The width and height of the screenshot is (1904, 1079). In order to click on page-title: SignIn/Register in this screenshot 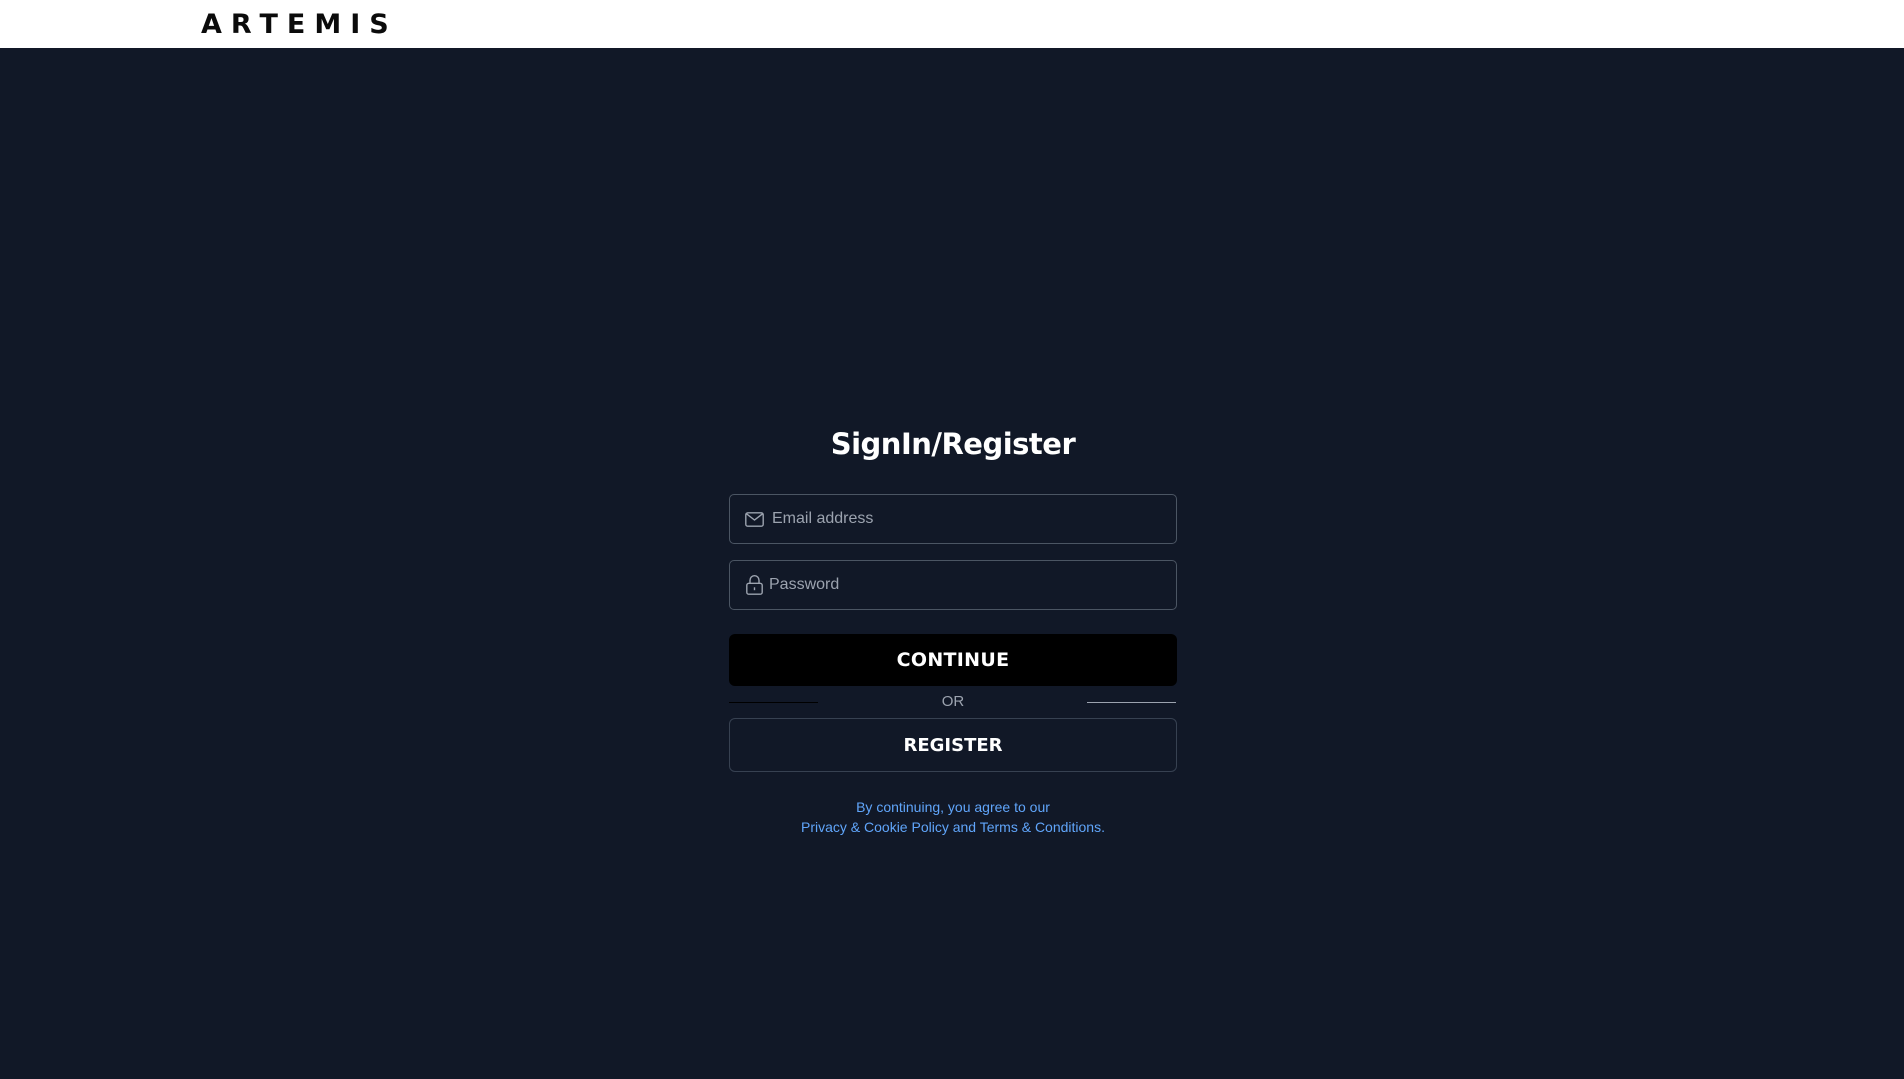, I will do `click(953, 444)`.